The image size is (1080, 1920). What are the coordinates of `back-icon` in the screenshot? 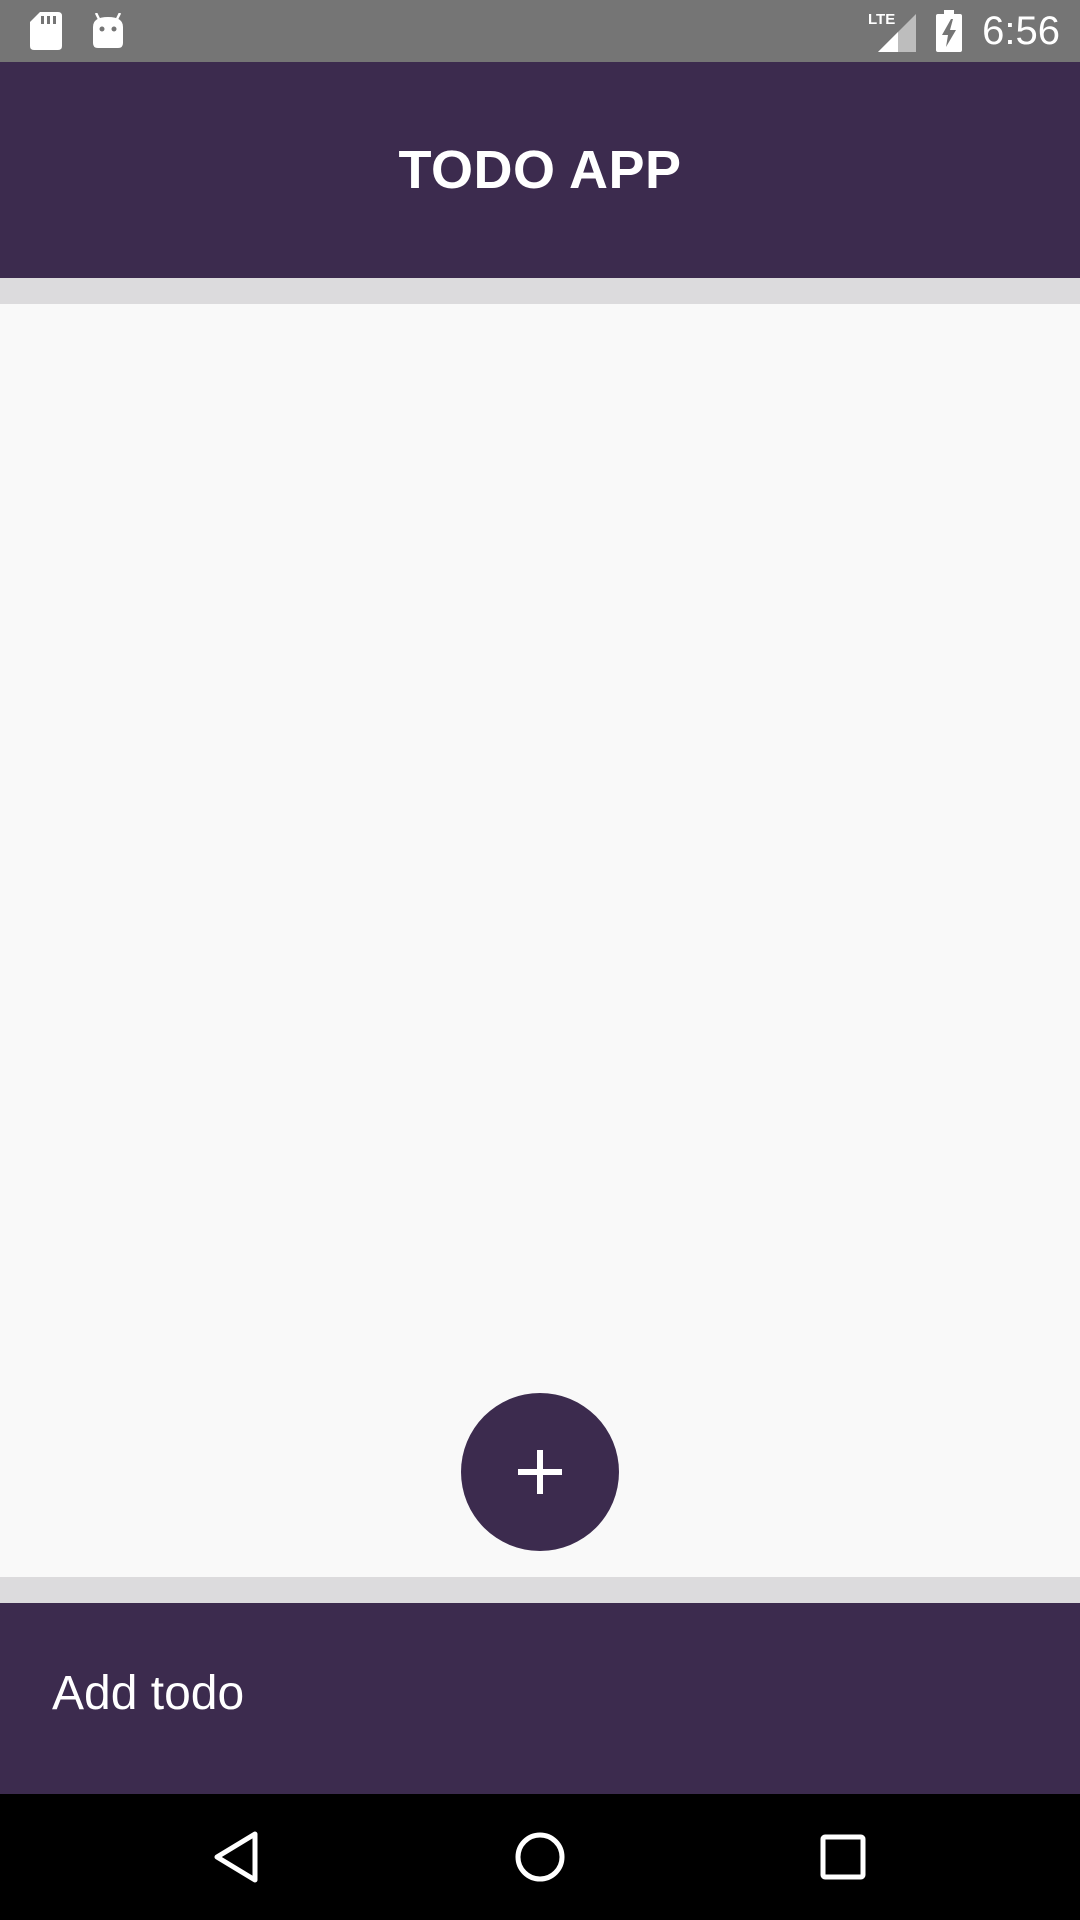 It's located at (236, 1857).